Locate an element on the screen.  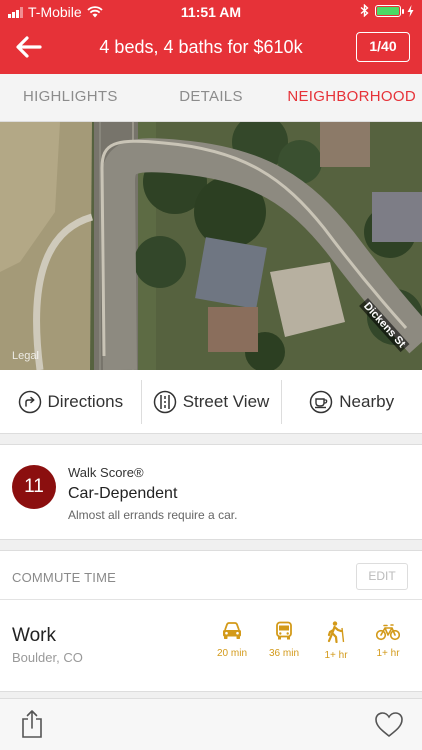
commute-divider is located at coordinates (211, 599).